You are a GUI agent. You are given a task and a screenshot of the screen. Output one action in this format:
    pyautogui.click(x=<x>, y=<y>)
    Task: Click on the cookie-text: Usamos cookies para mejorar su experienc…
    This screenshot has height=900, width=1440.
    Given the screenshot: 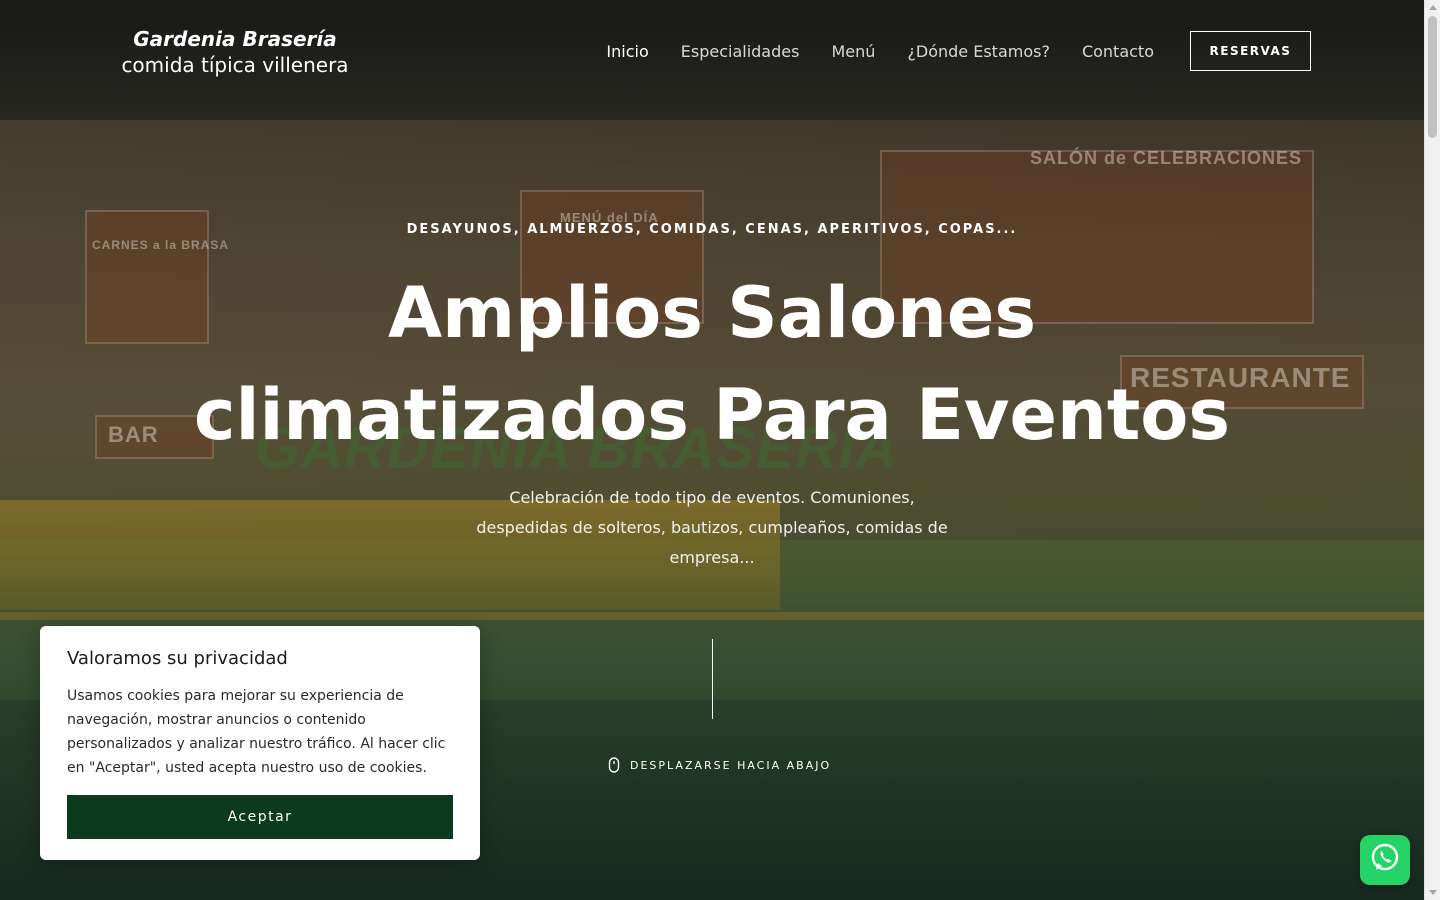 What is the action you would take?
    pyautogui.click(x=256, y=732)
    